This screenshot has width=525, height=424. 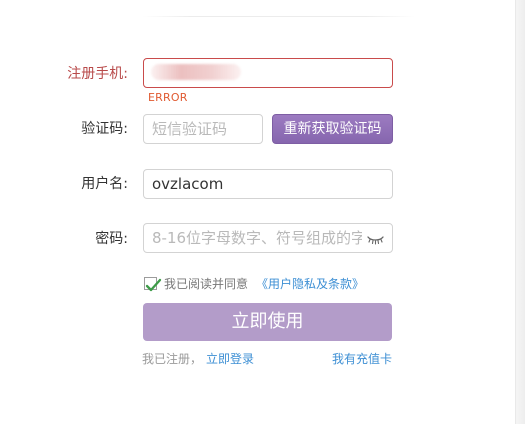 I want to click on phone-label: 注册手机:, so click(x=97, y=74).